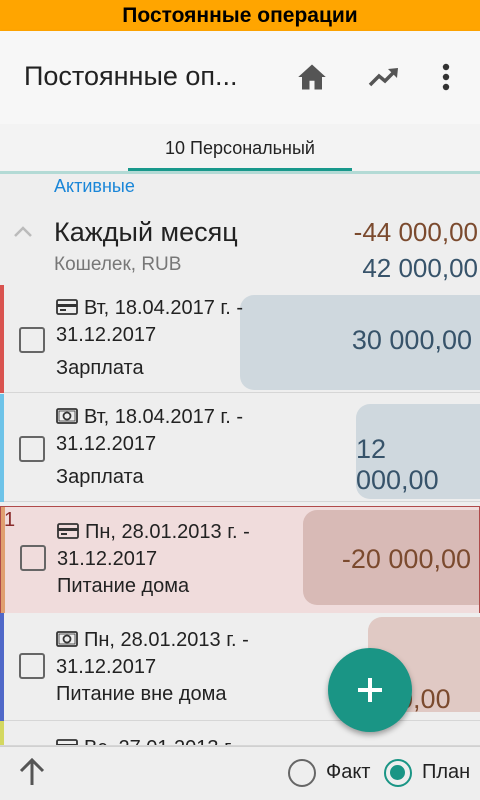 This screenshot has width=480, height=800. What do you see at coordinates (446, 77) in the screenshot?
I see `more-vert-icon` at bounding box center [446, 77].